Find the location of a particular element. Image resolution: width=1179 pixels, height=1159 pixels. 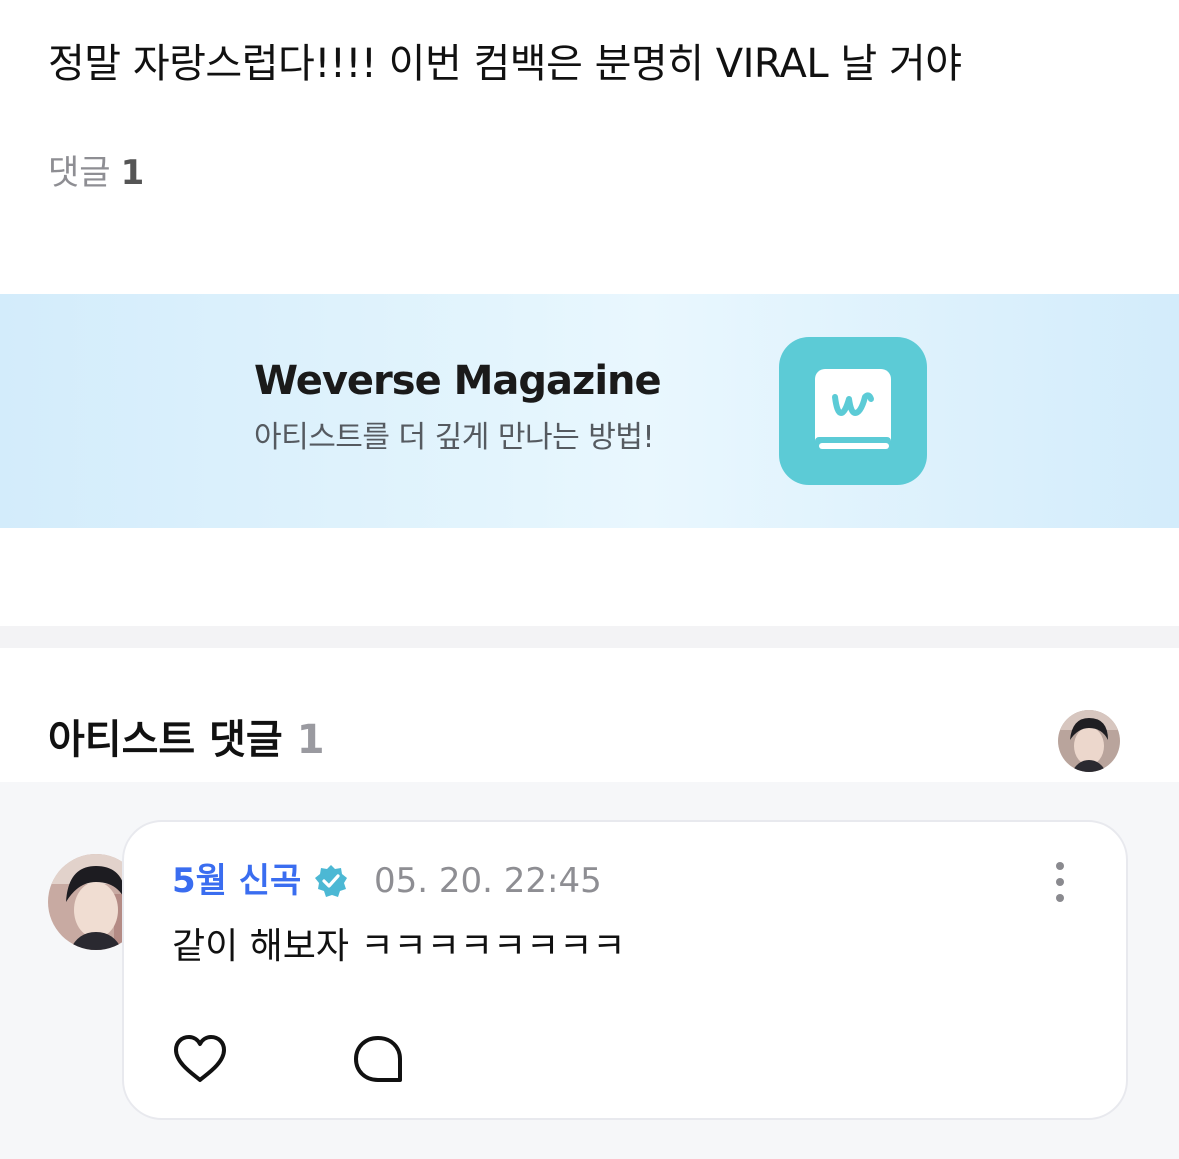

comment-bubble-icon is located at coordinates (378, 1059).